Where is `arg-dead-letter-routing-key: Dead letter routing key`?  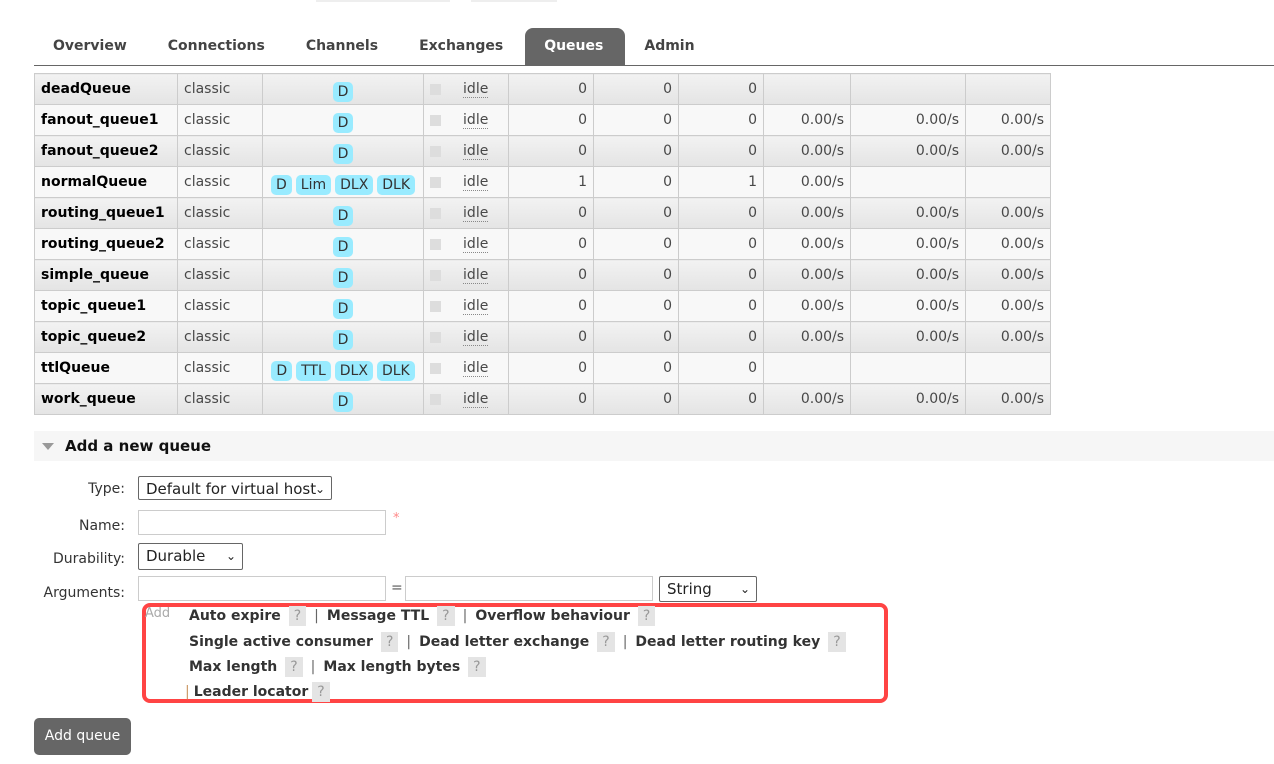 arg-dead-letter-routing-key: Dead letter routing key is located at coordinates (727, 642).